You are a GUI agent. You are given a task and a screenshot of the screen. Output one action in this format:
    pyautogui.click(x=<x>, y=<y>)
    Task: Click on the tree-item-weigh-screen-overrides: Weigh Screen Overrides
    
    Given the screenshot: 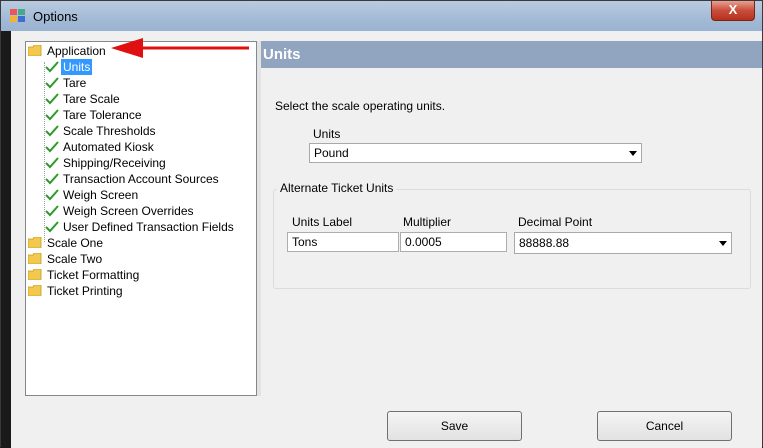 What is the action you would take?
    pyautogui.click(x=120, y=211)
    